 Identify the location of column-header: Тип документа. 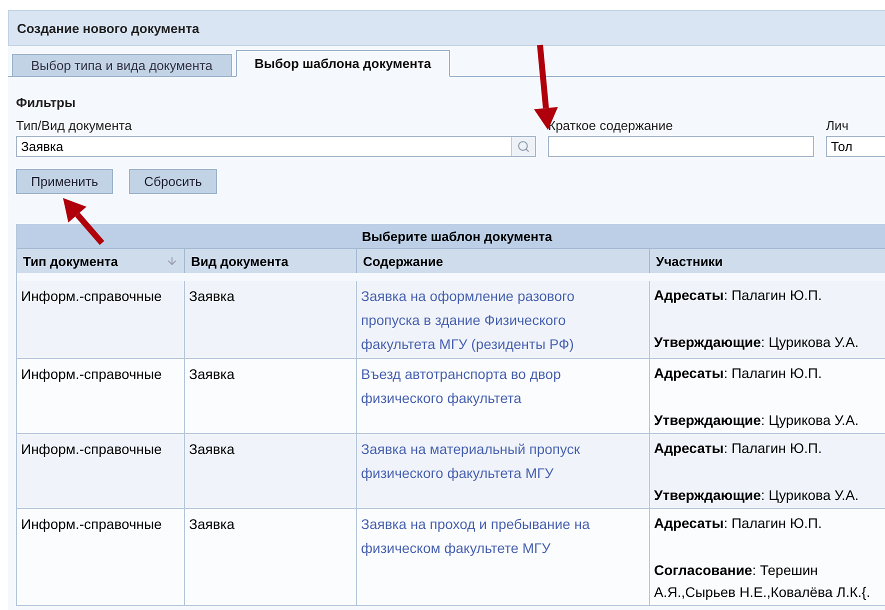
(101, 261).